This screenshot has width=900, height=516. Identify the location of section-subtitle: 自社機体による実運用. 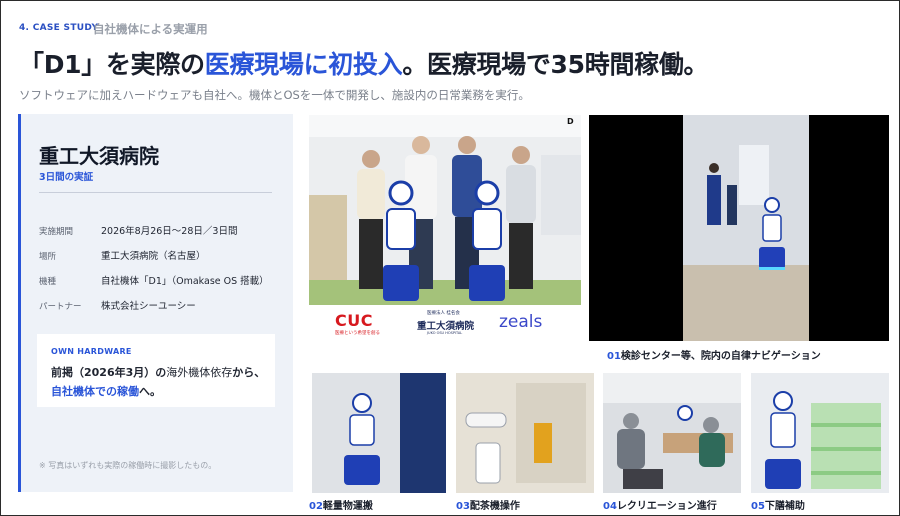
(150, 29).